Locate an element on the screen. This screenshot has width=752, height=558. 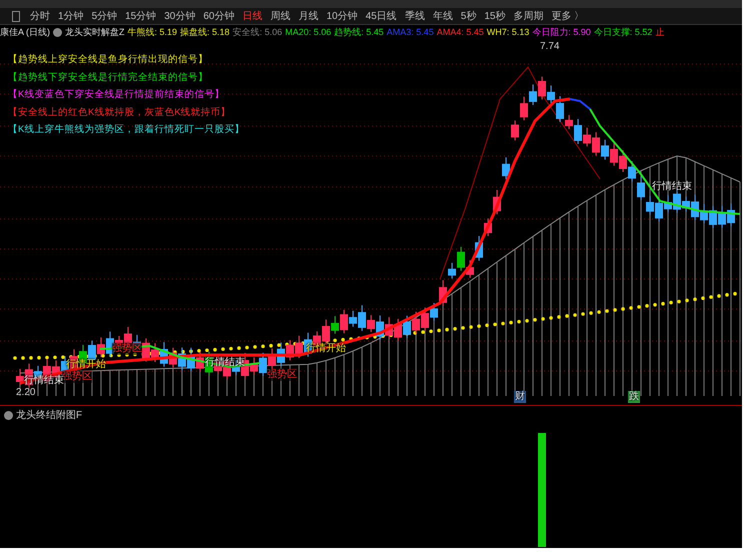
period-tab: 多周期 is located at coordinates (528, 16).